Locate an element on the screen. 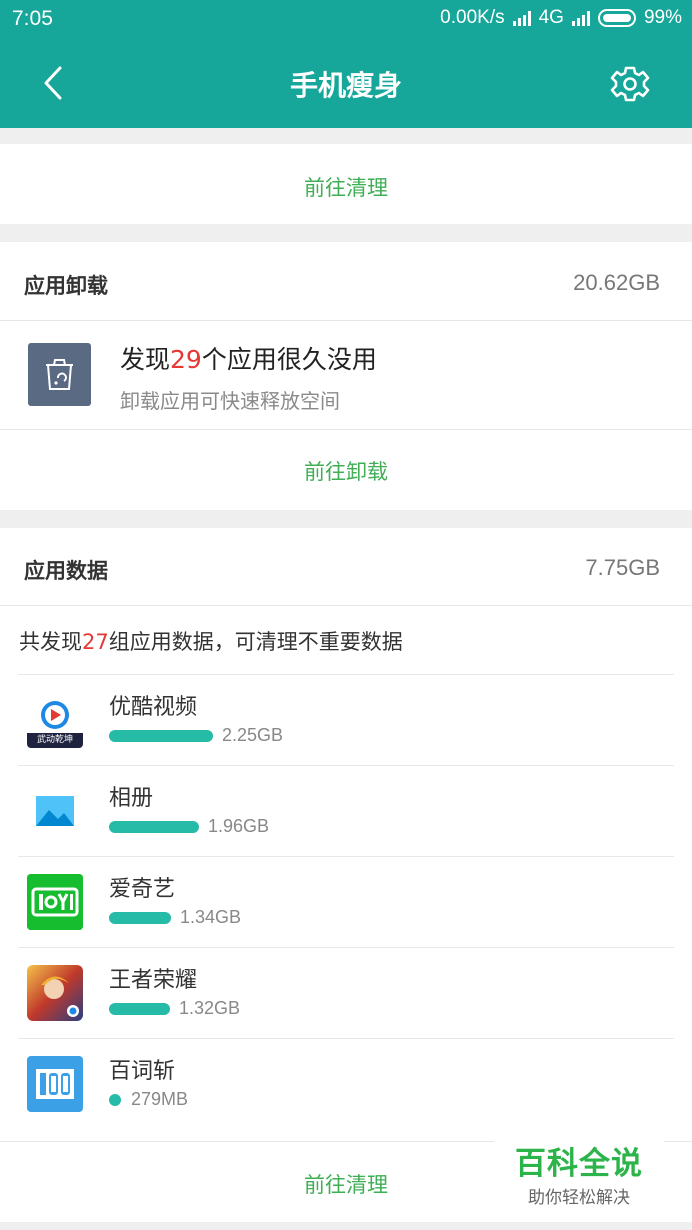 The height and width of the screenshot is (1230, 692). app-size: 1.34GB is located at coordinates (211, 917).